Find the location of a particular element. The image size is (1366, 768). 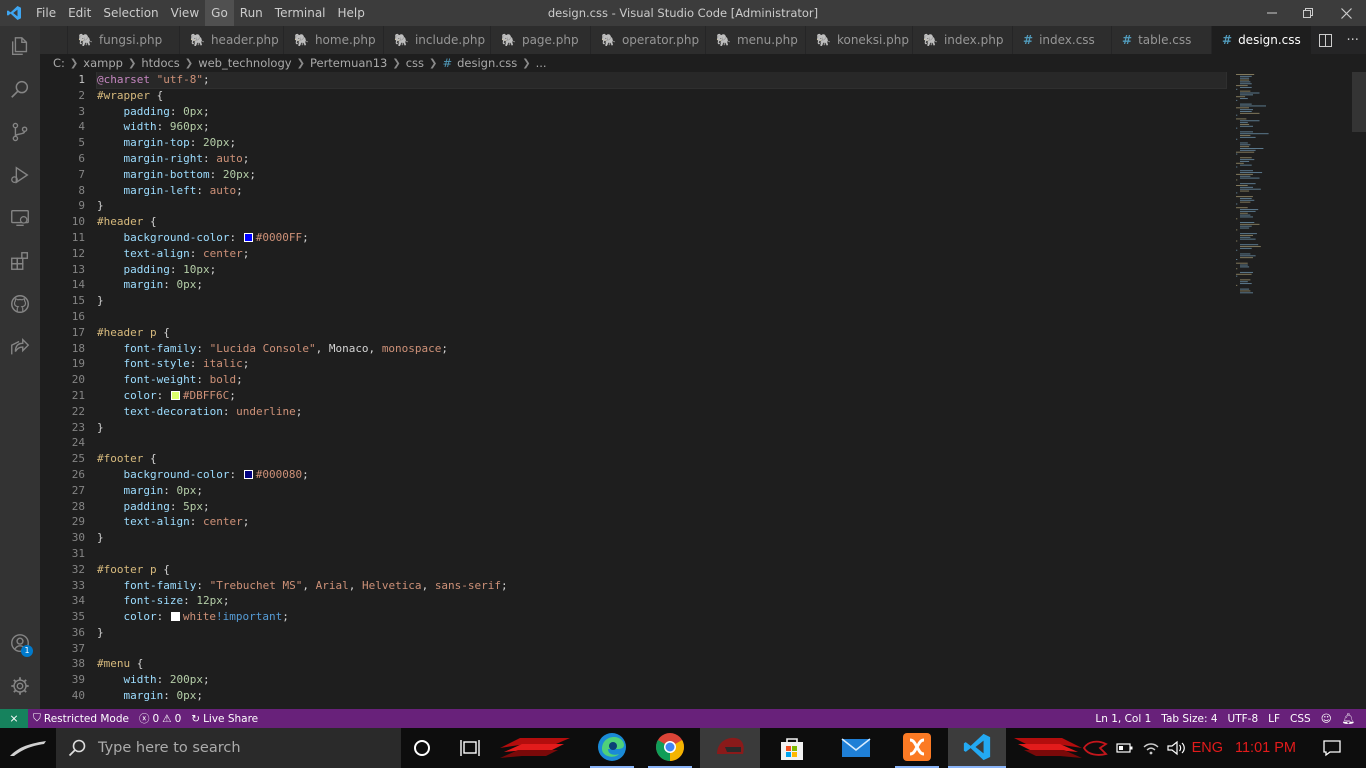

restricted-mode-item: ⛉ Restricted Mode is located at coordinates (81, 718).